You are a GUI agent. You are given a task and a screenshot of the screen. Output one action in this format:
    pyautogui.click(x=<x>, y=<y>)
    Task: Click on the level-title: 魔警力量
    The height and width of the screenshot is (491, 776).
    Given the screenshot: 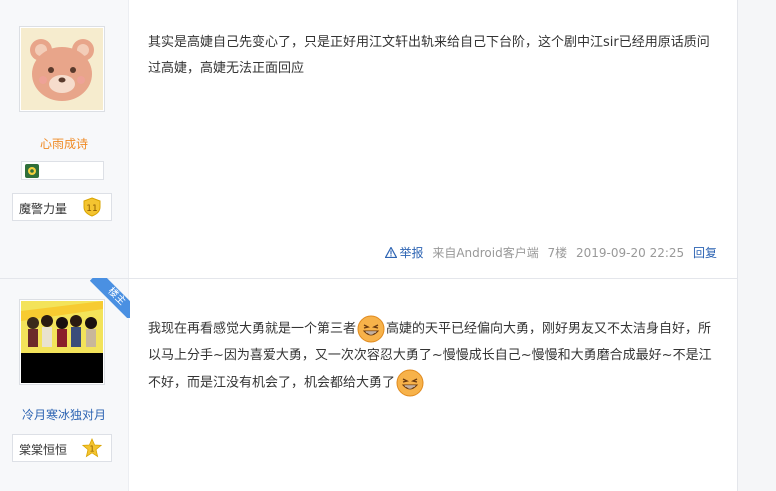 What is the action you would take?
    pyautogui.click(x=43, y=209)
    